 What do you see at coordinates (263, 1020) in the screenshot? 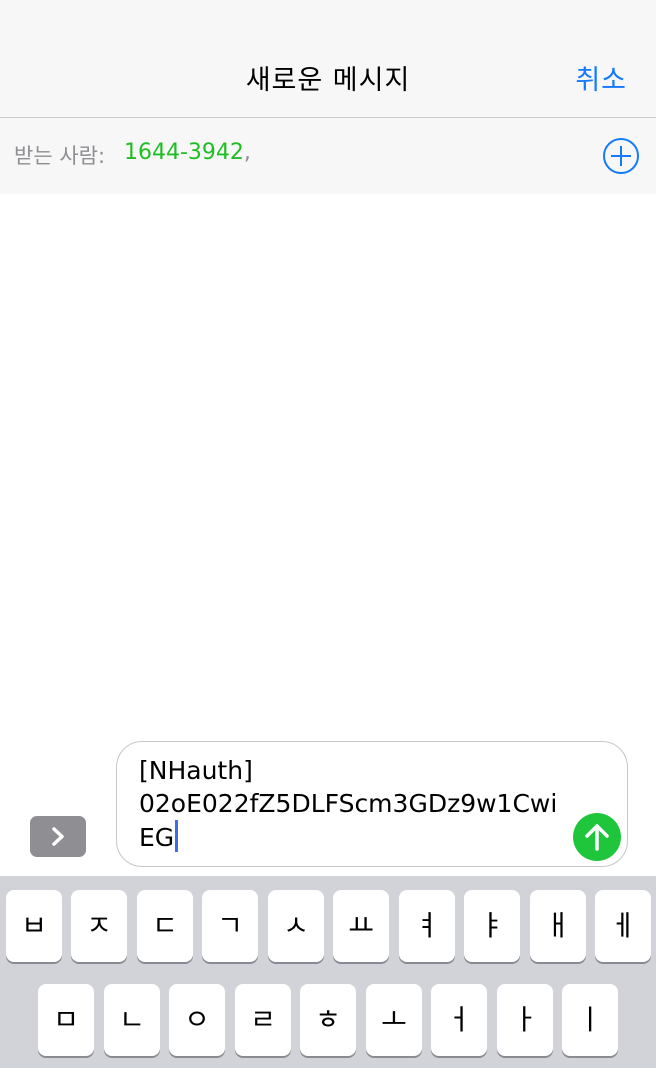
I see `key: ㄹ` at bounding box center [263, 1020].